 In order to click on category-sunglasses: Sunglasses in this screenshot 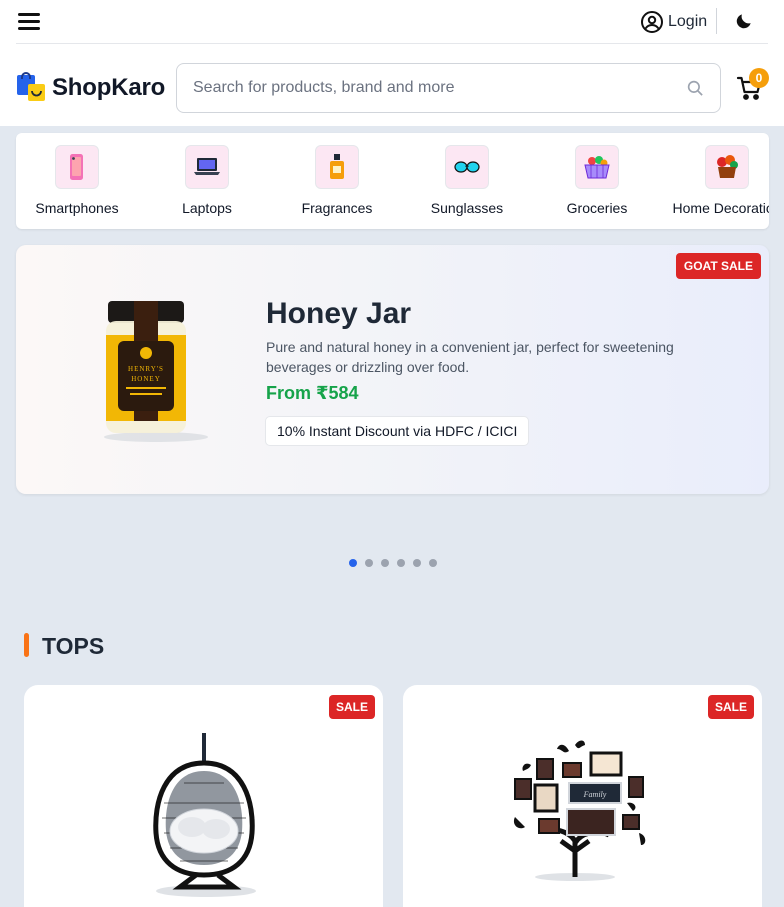, I will do `click(471, 185)`.